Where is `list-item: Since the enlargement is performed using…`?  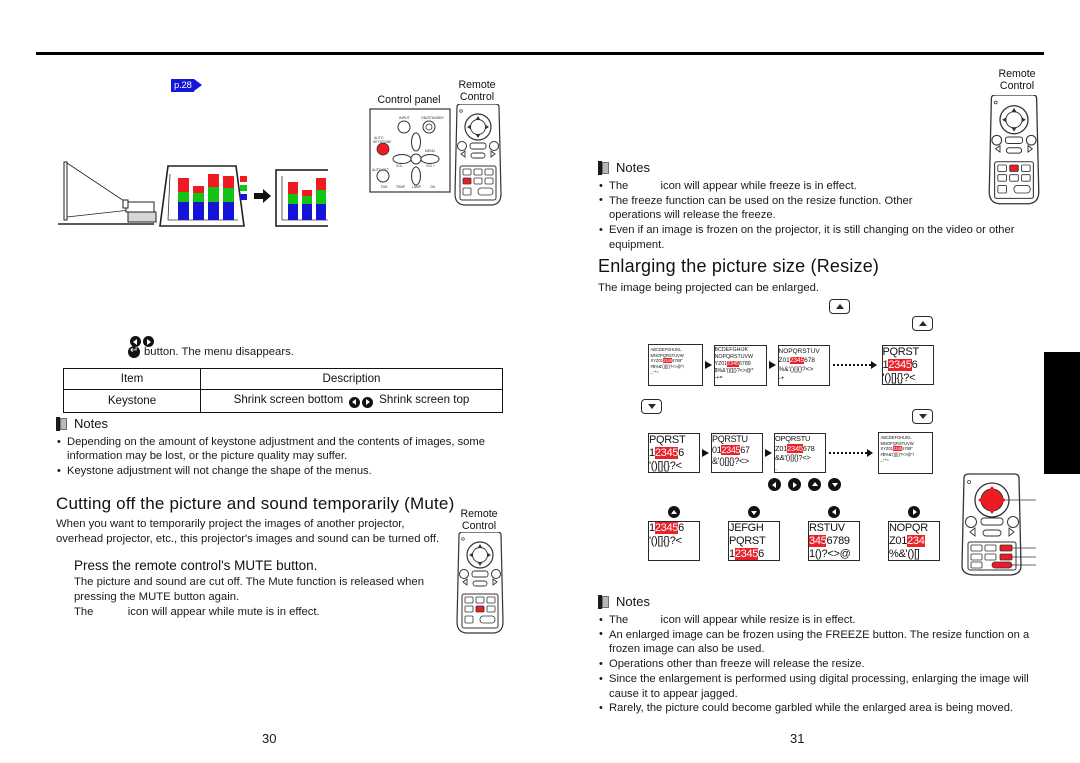 list-item: Since the enlargement is performed using… is located at coordinates (819, 686).